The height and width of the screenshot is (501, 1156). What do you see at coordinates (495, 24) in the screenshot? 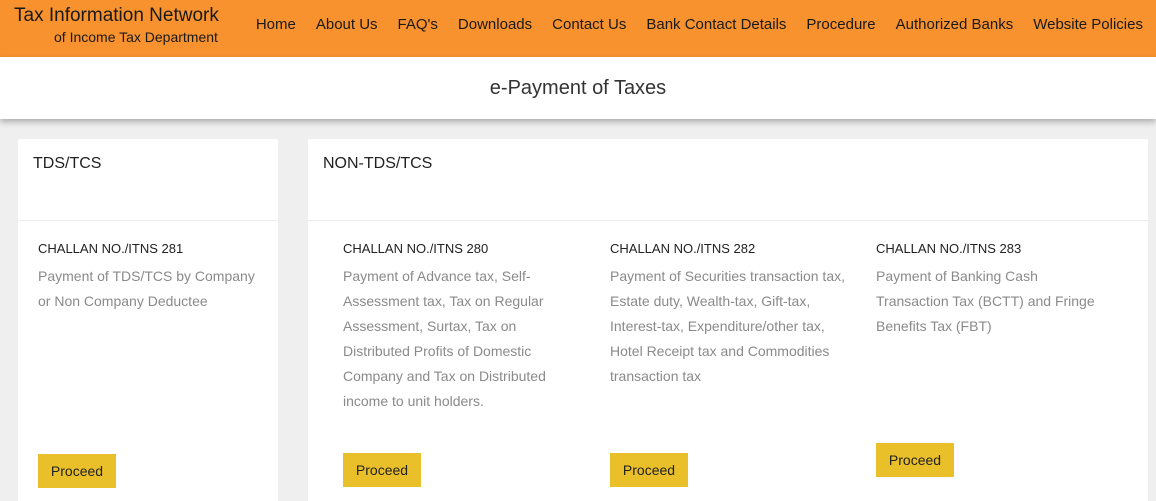
I see `nav-downloads: Downloads` at bounding box center [495, 24].